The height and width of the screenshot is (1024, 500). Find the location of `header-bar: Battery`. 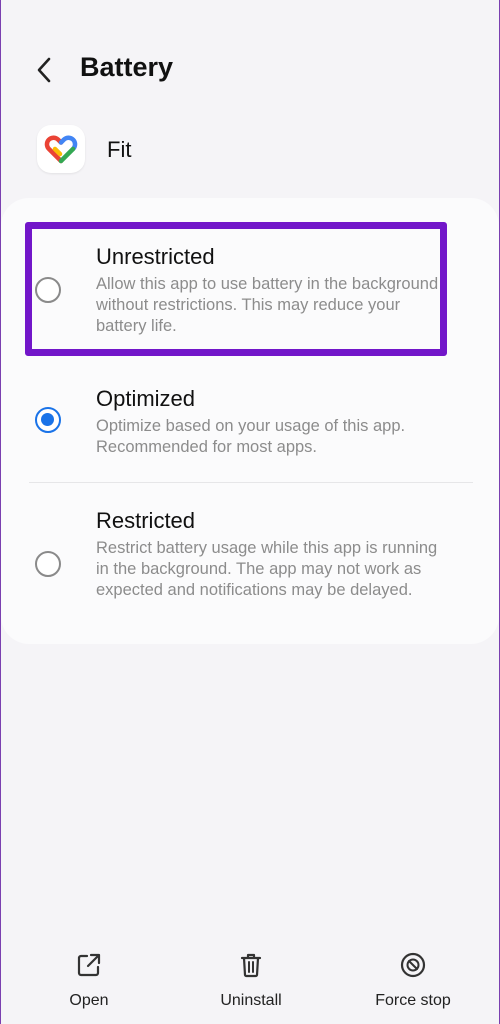

header-bar: Battery is located at coordinates (250, 70).